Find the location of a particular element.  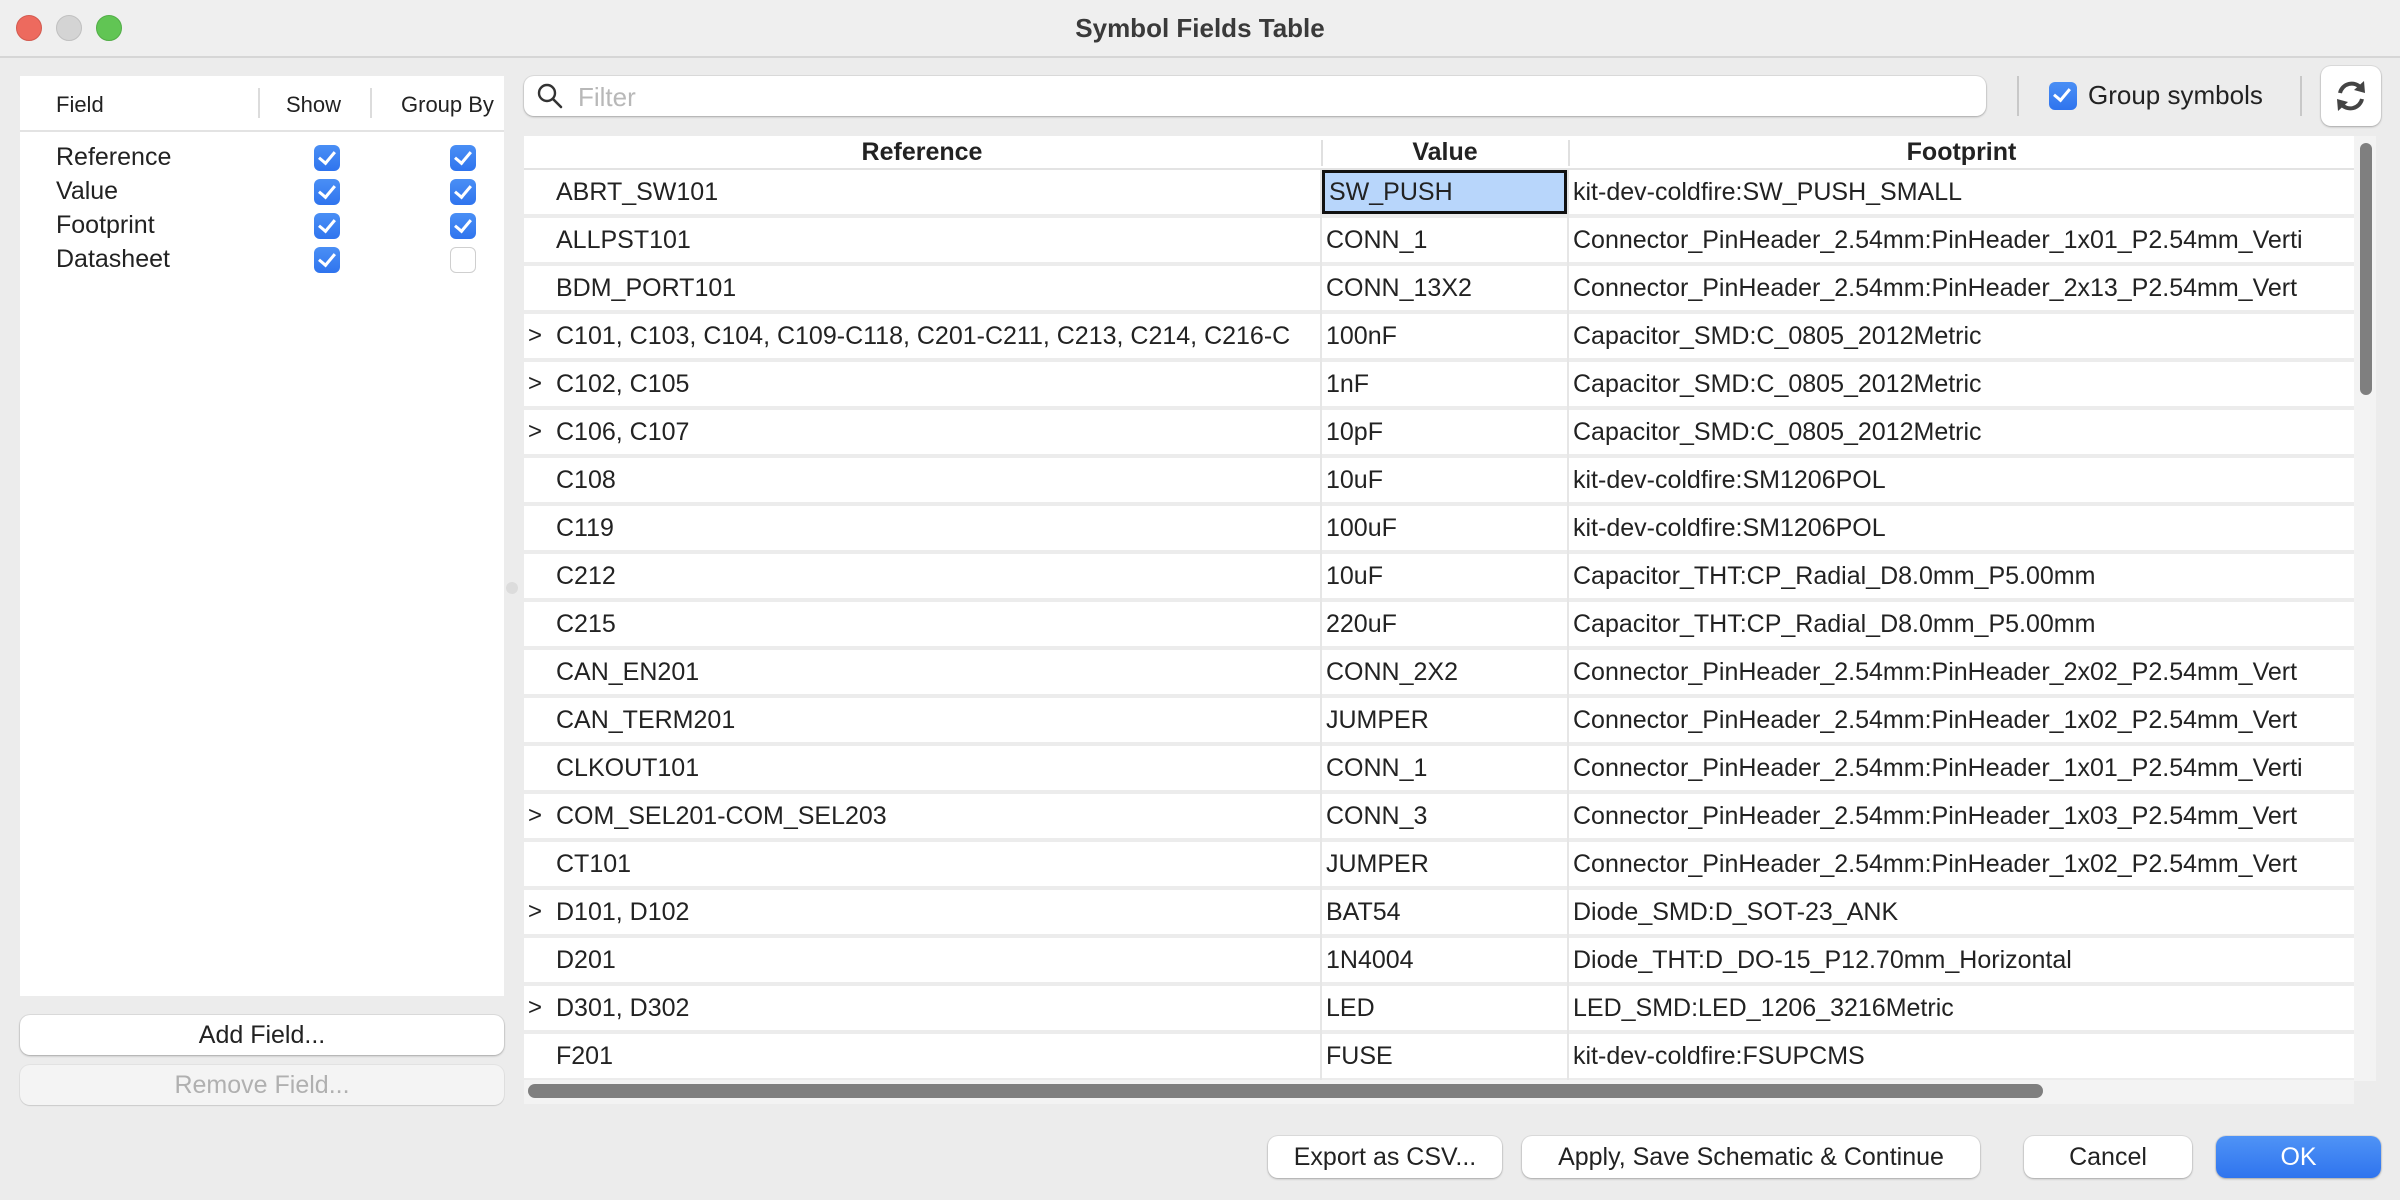

reference-cell: CLKOUT101 is located at coordinates (922, 768).